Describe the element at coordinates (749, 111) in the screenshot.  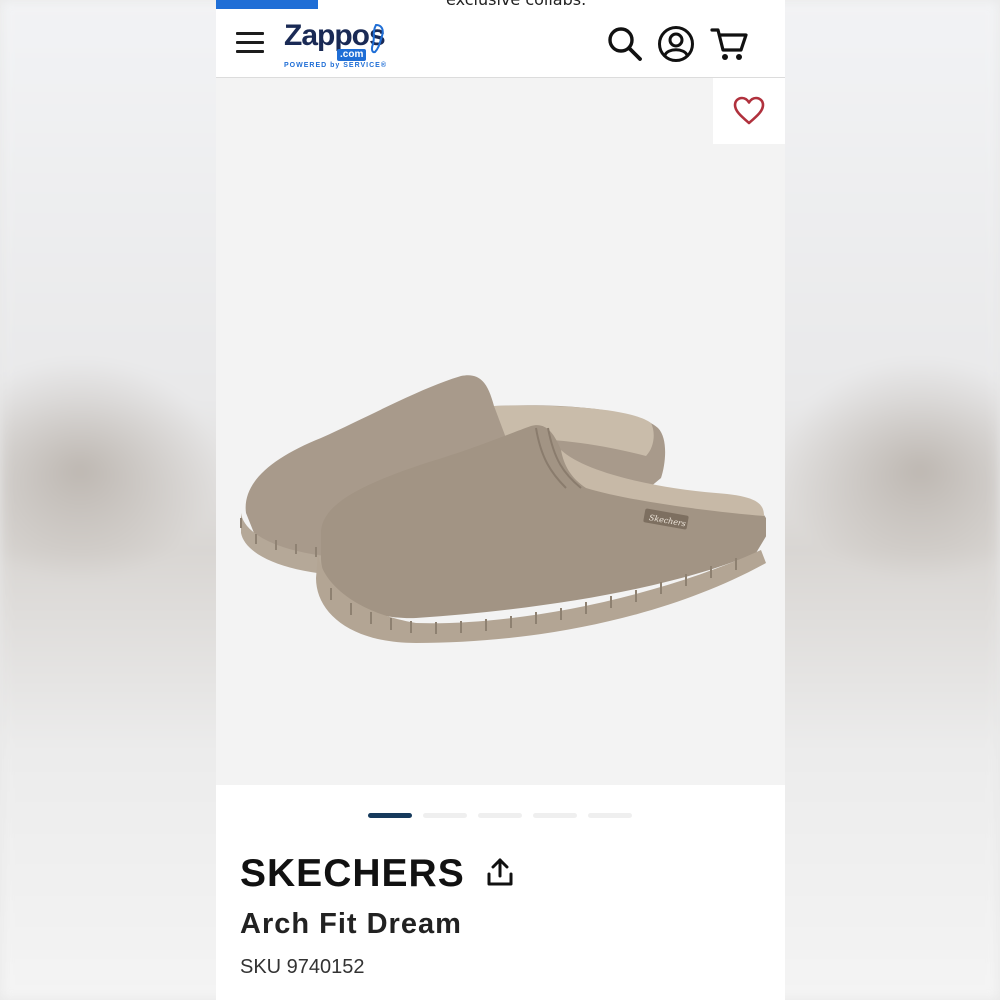
I see `favorite-heart-icon` at that location.